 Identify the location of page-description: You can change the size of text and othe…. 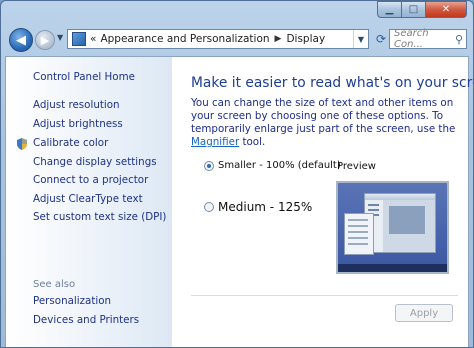
(327, 123).